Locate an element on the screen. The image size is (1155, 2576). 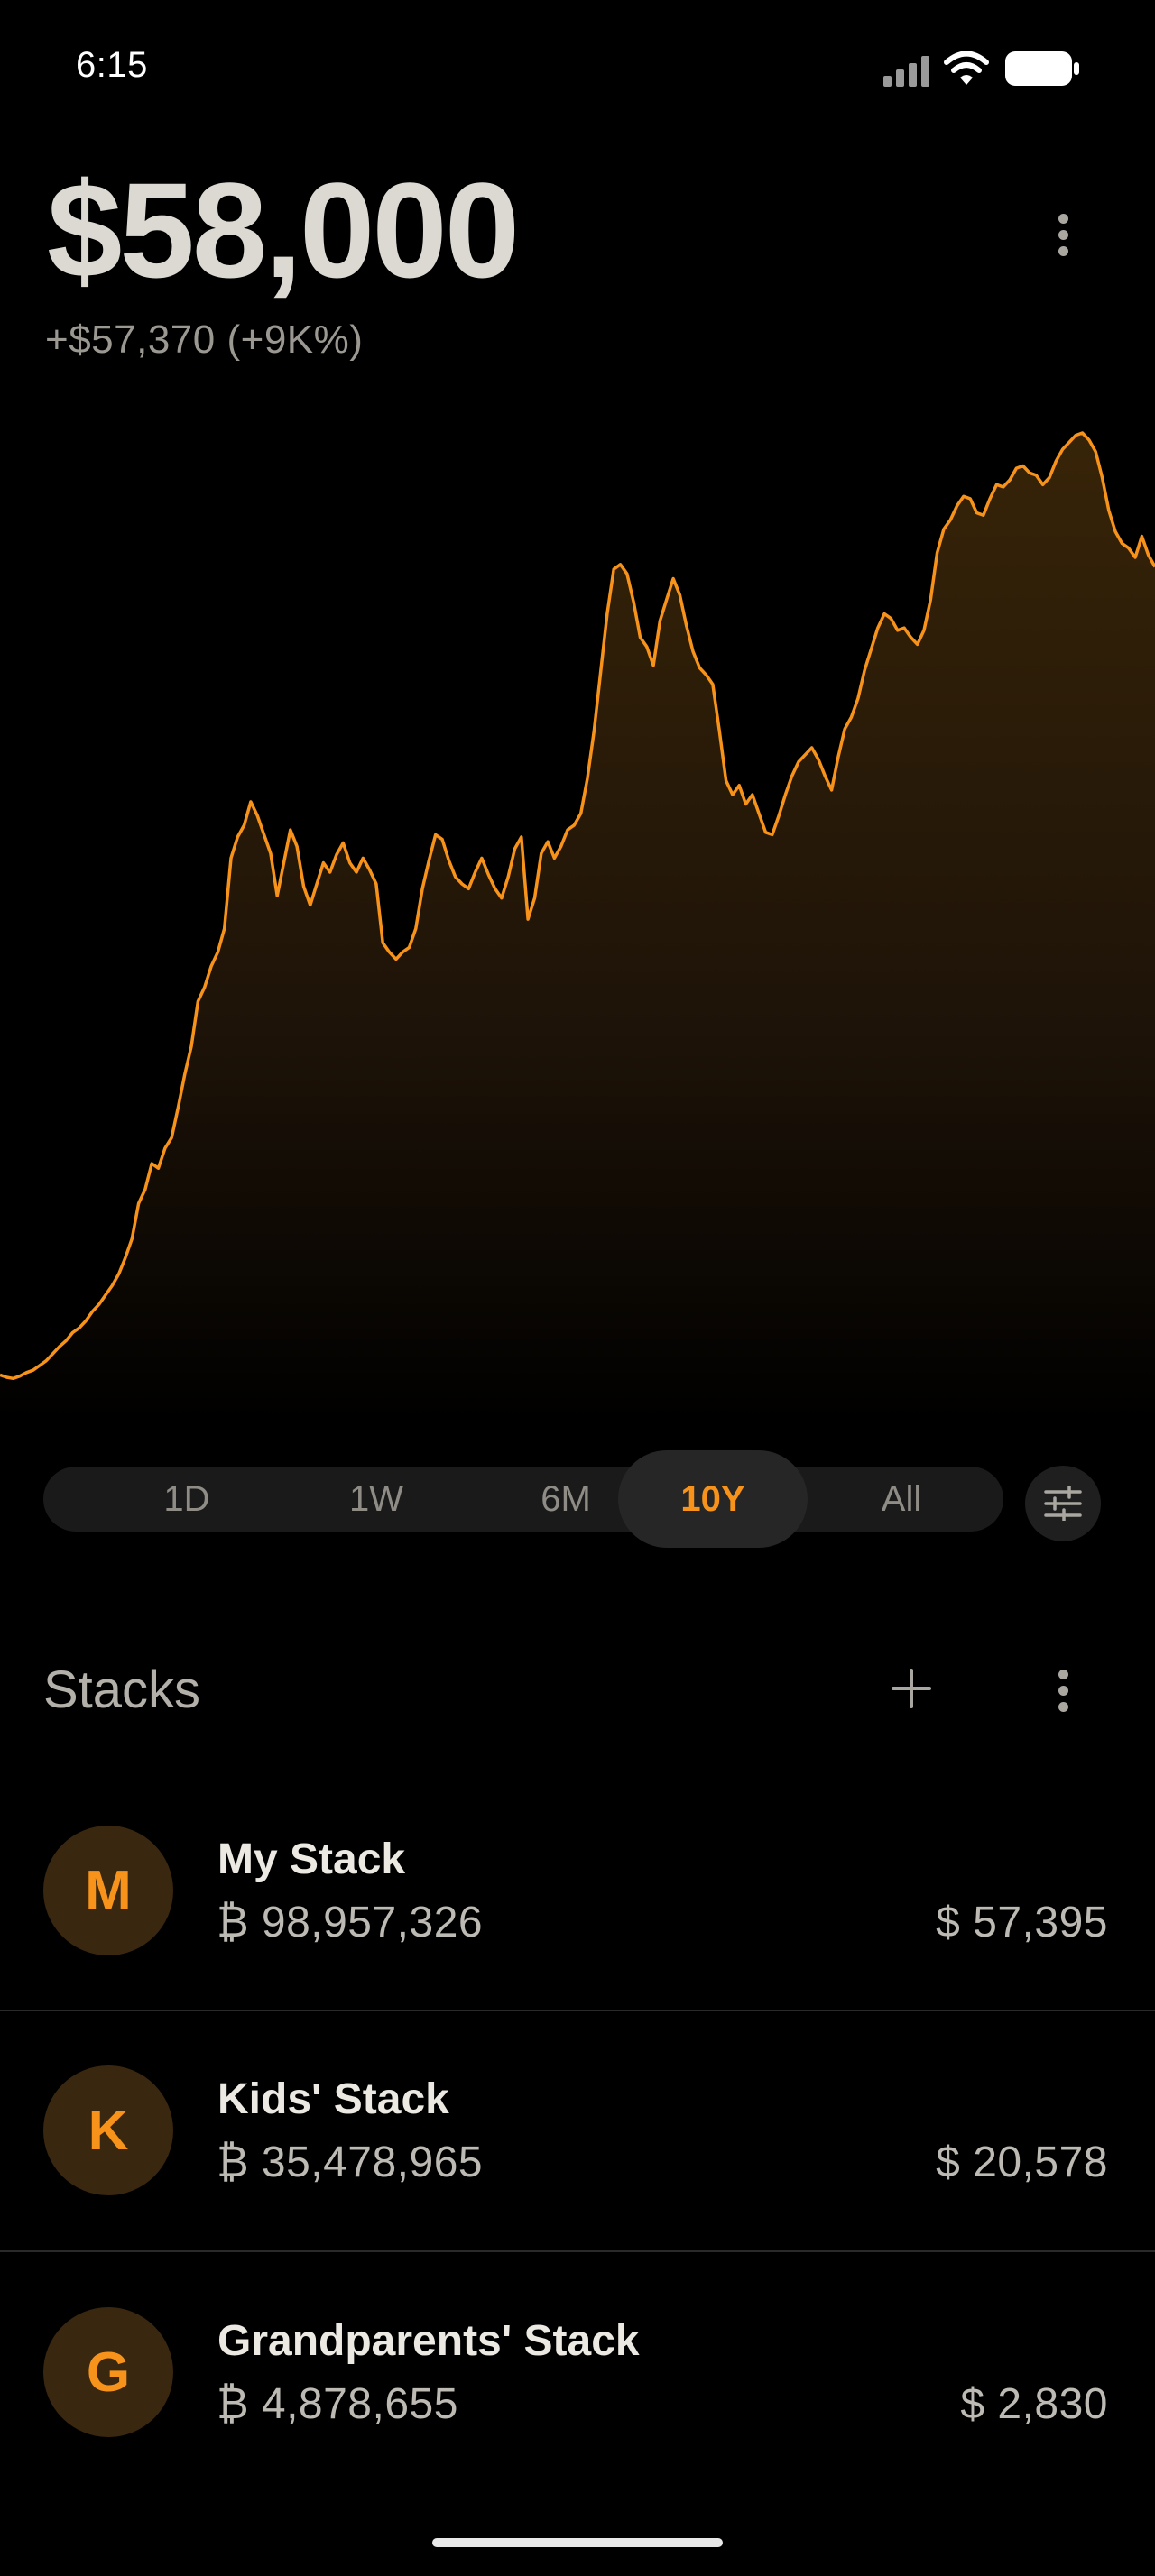
range-1w-button: 1W is located at coordinates (376, 1500).